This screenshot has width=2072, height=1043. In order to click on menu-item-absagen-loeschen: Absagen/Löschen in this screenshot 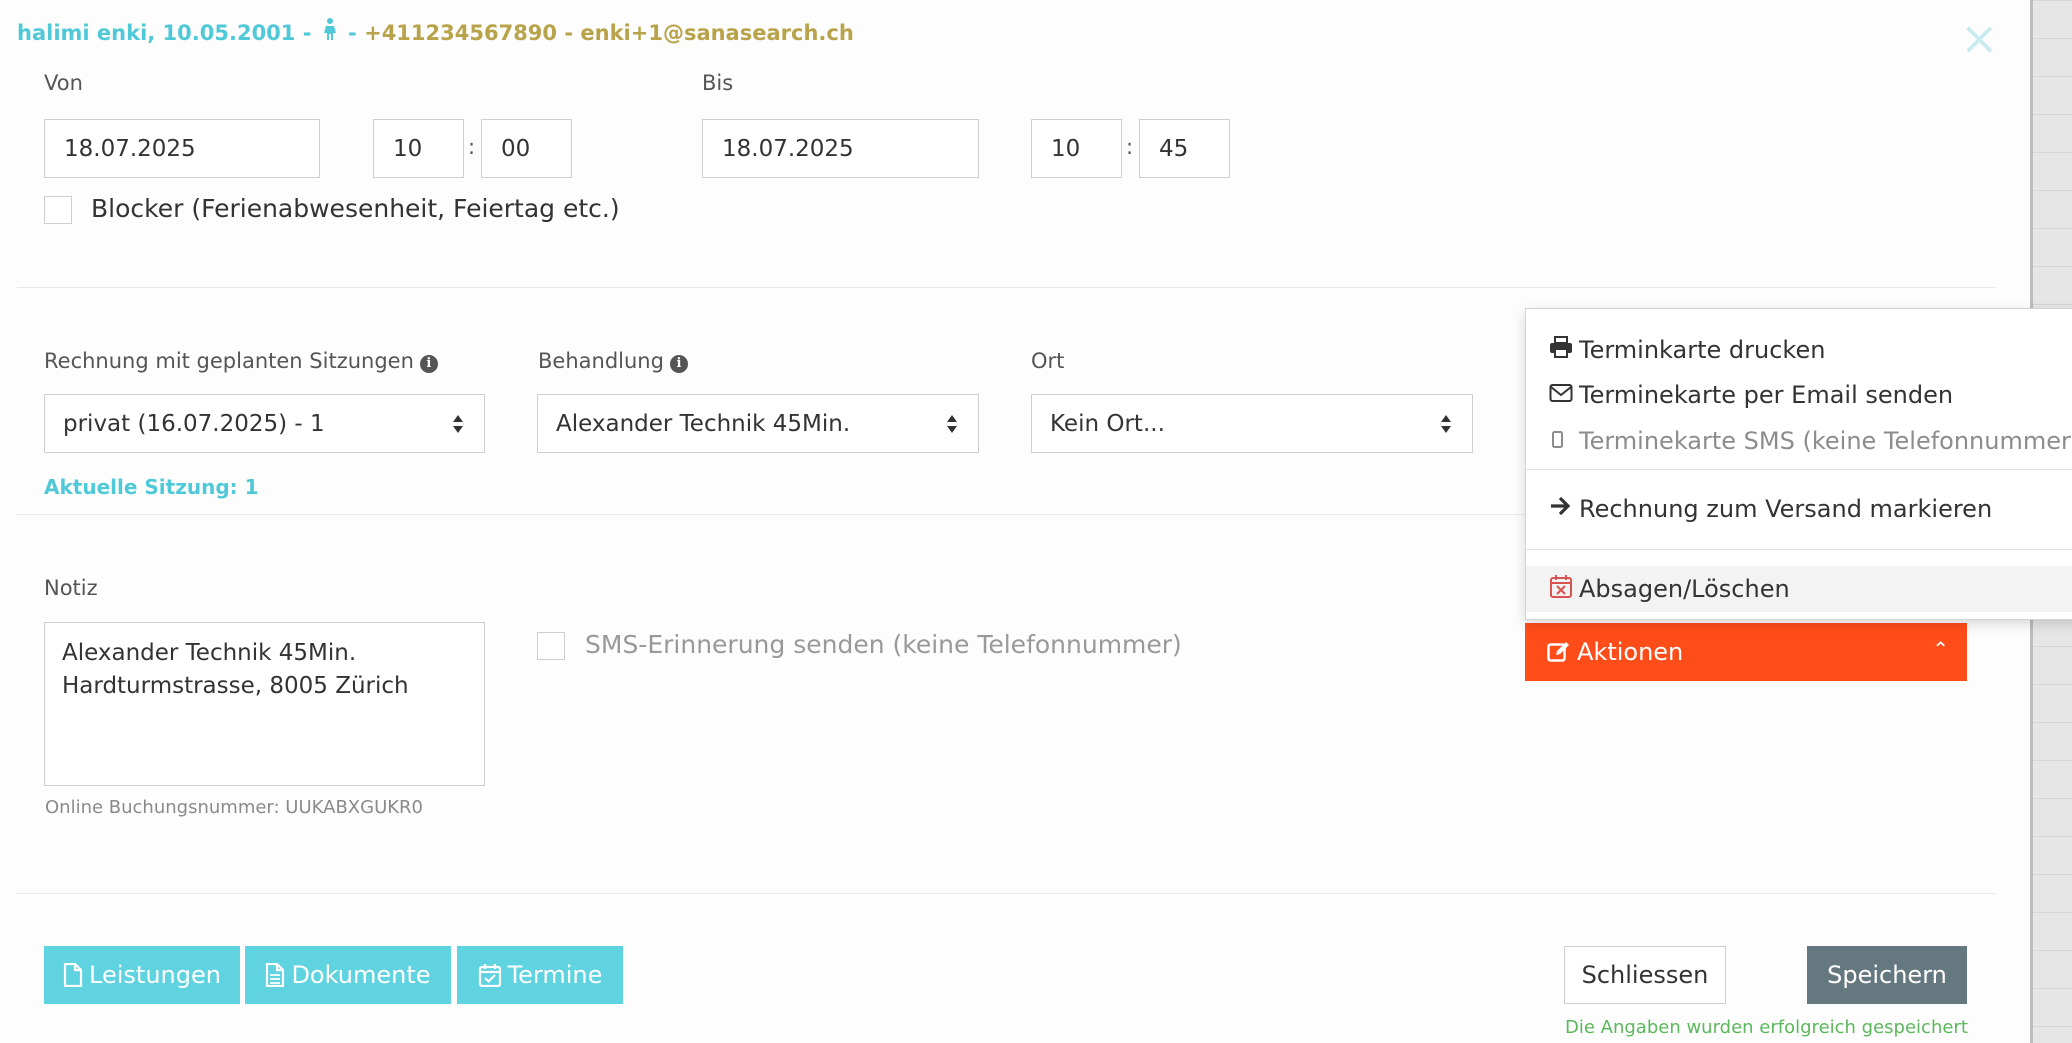, I will do `click(1799, 589)`.